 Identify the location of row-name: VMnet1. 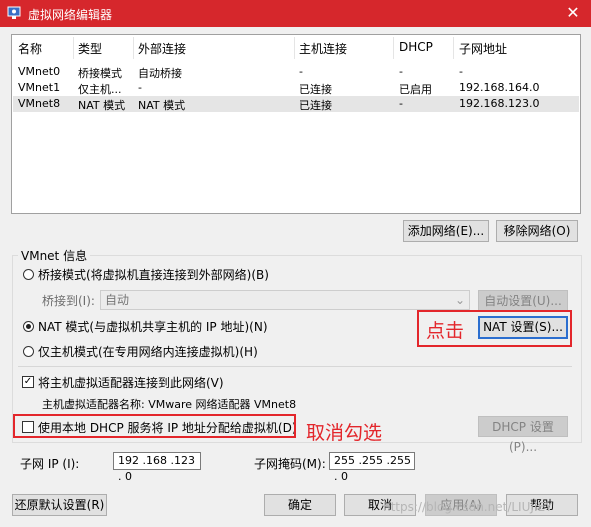
(39, 87).